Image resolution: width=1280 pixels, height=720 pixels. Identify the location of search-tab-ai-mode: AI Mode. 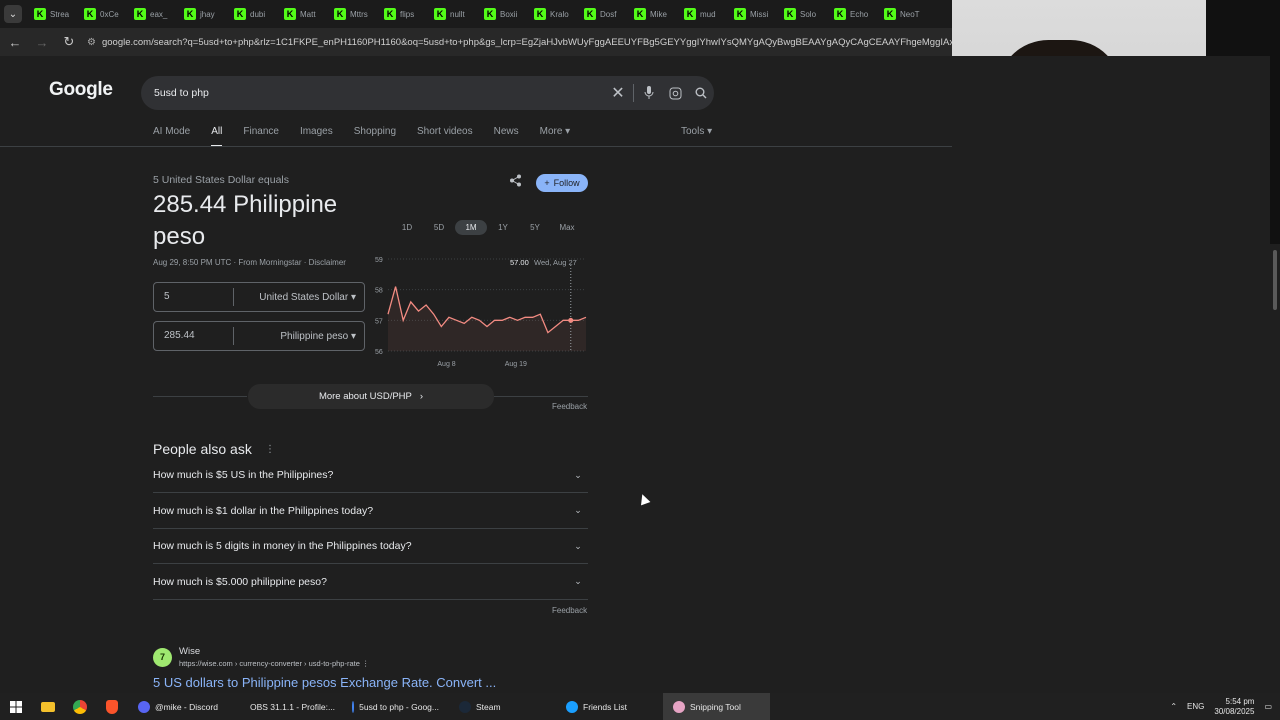
(171, 136).